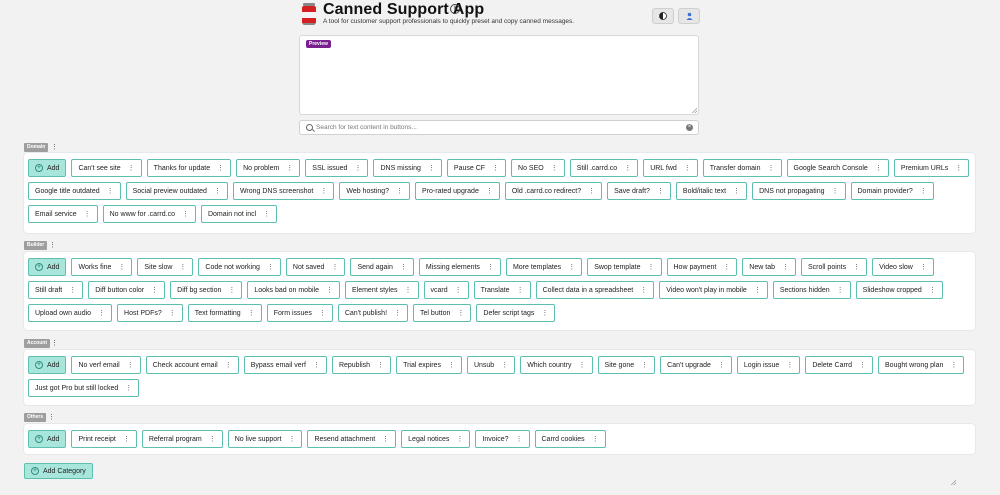  What do you see at coordinates (769, 267) in the screenshot?
I see `canned-message-button: New tab ⋮` at bounding box center [769, 267].